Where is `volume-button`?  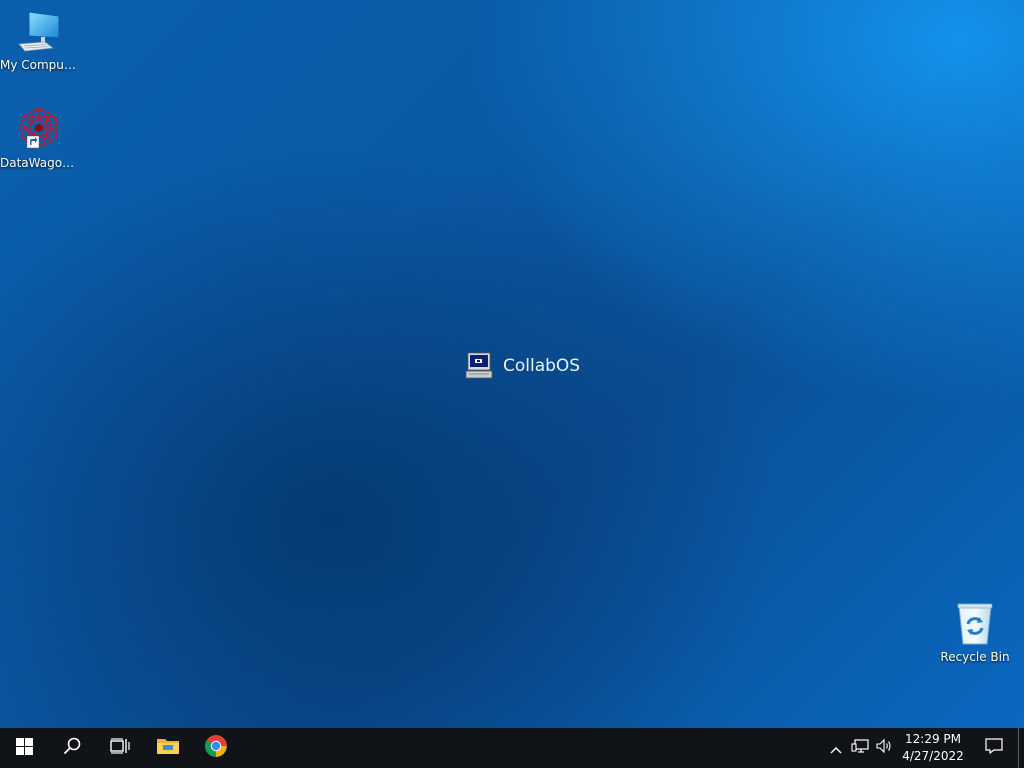
volume-button is located at coordinates (884, 748).